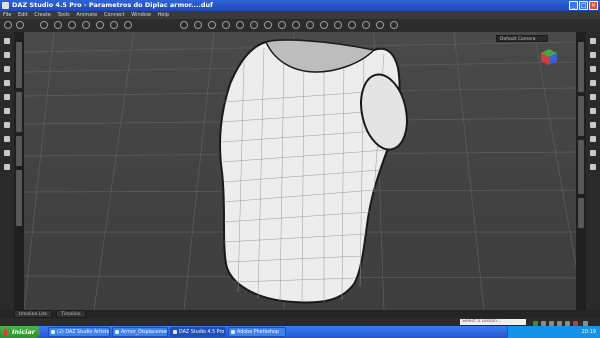  Describe the element at coordinates (7, 97) in the screenshot. I see `merge-icon` at that location.